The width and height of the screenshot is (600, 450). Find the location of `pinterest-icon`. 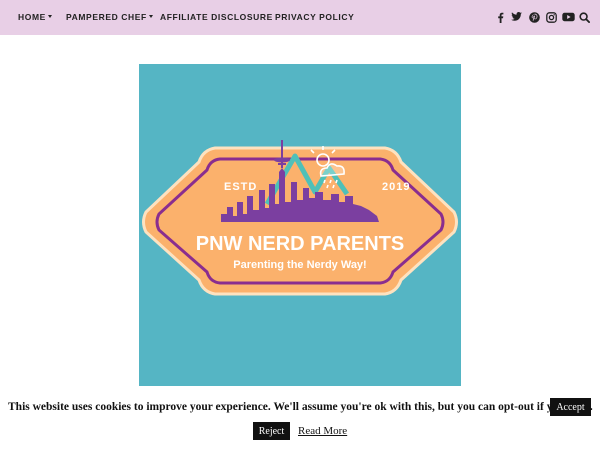

pinterest-icon is located at coordinates (534, 17).